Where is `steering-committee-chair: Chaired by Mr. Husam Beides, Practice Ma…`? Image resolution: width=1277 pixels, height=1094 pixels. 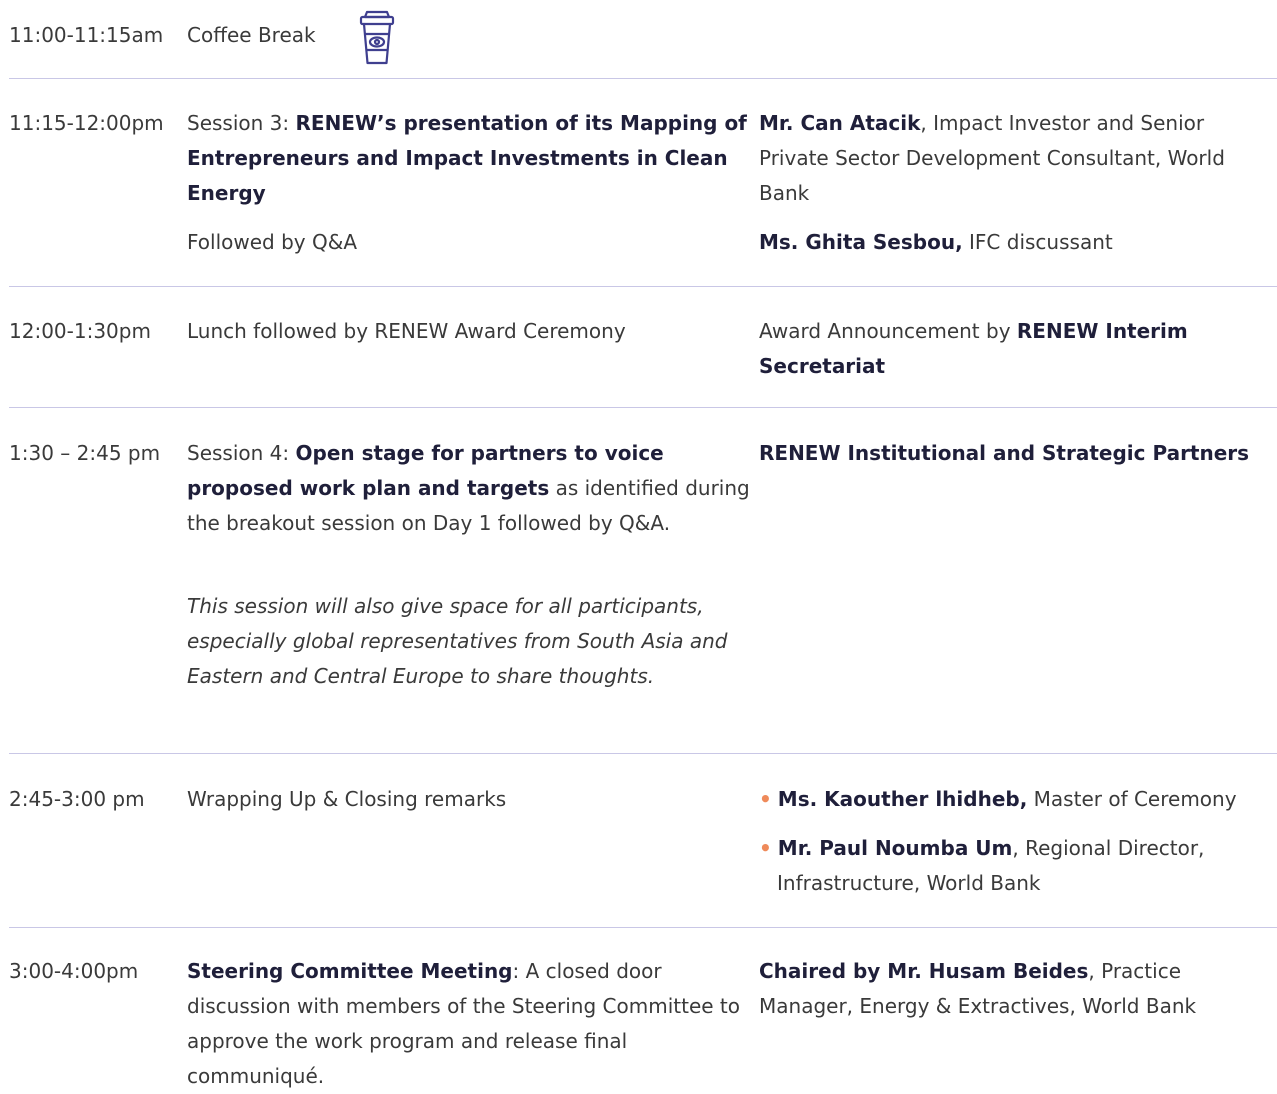 steering-committee-chair: Chaired by Mr. Husam Beides, Practice Ma… is located at coordinates (1016, 989).